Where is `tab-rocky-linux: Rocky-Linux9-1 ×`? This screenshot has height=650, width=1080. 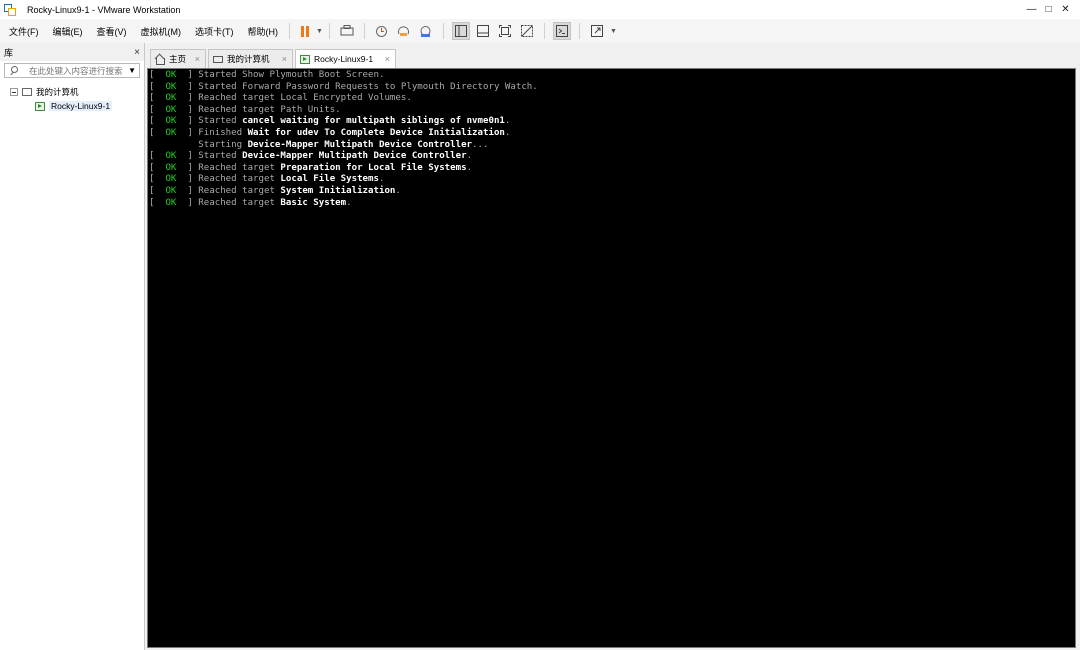
tab-rocky-linux: Rocky-Linux9-1 × is located at coordinates (345, 58).